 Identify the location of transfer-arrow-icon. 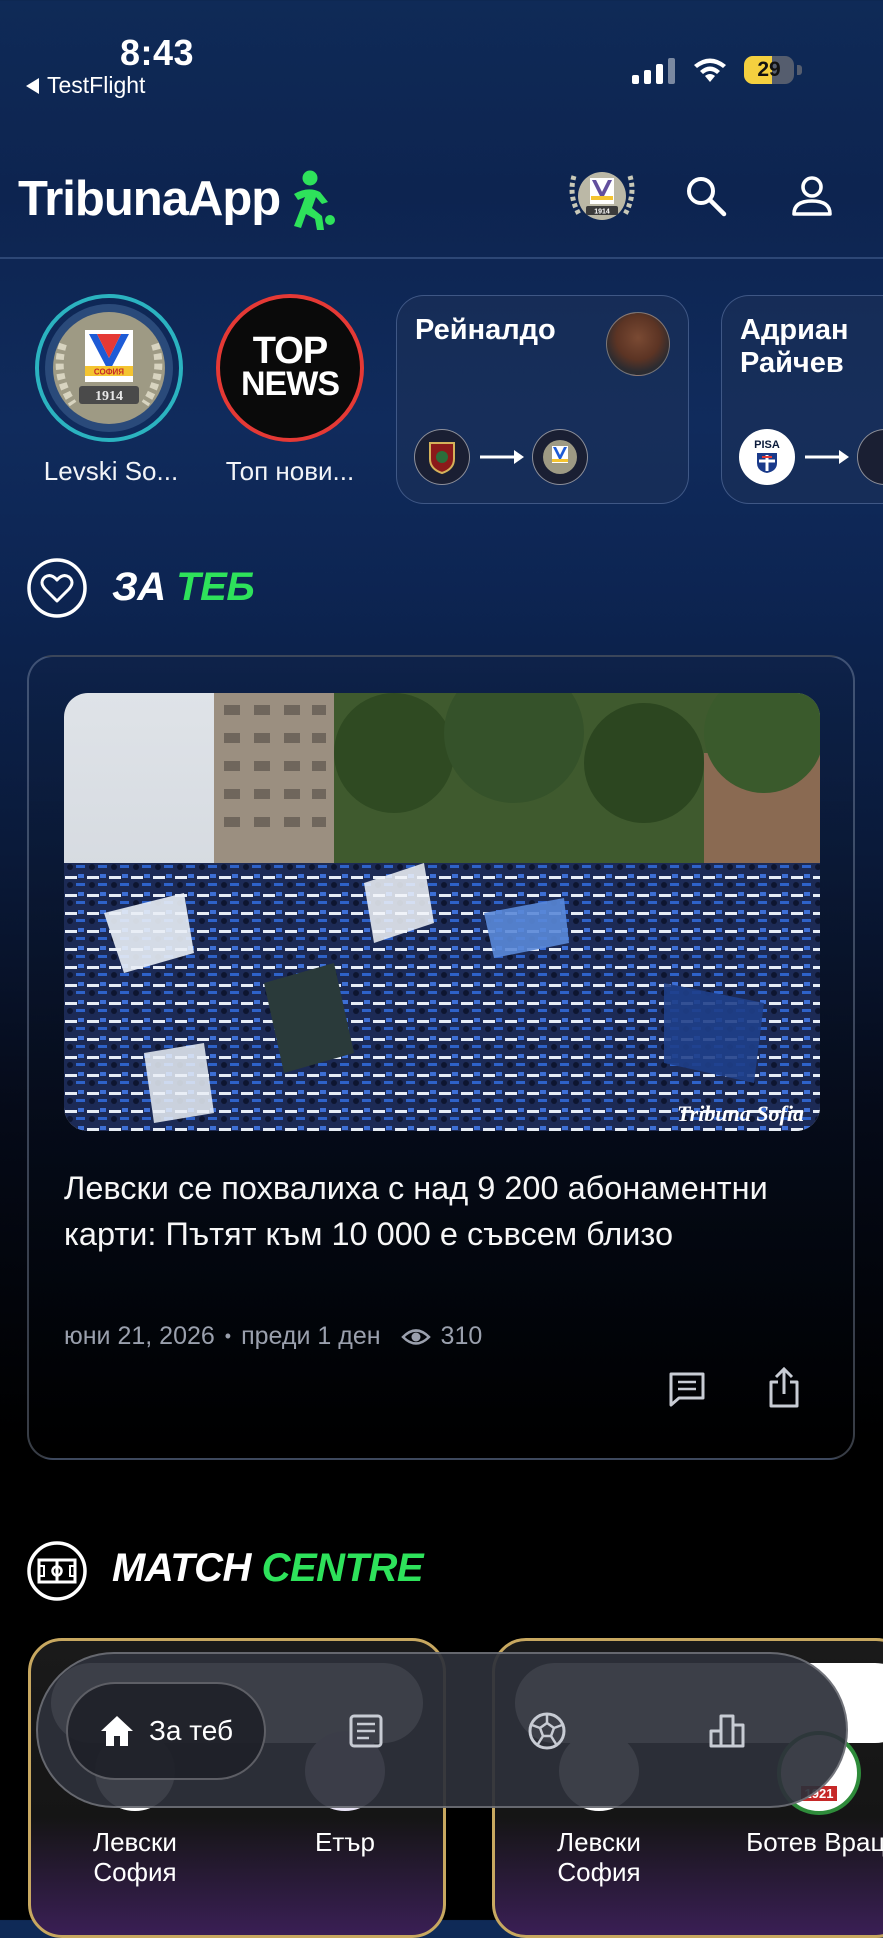
(502, 457).